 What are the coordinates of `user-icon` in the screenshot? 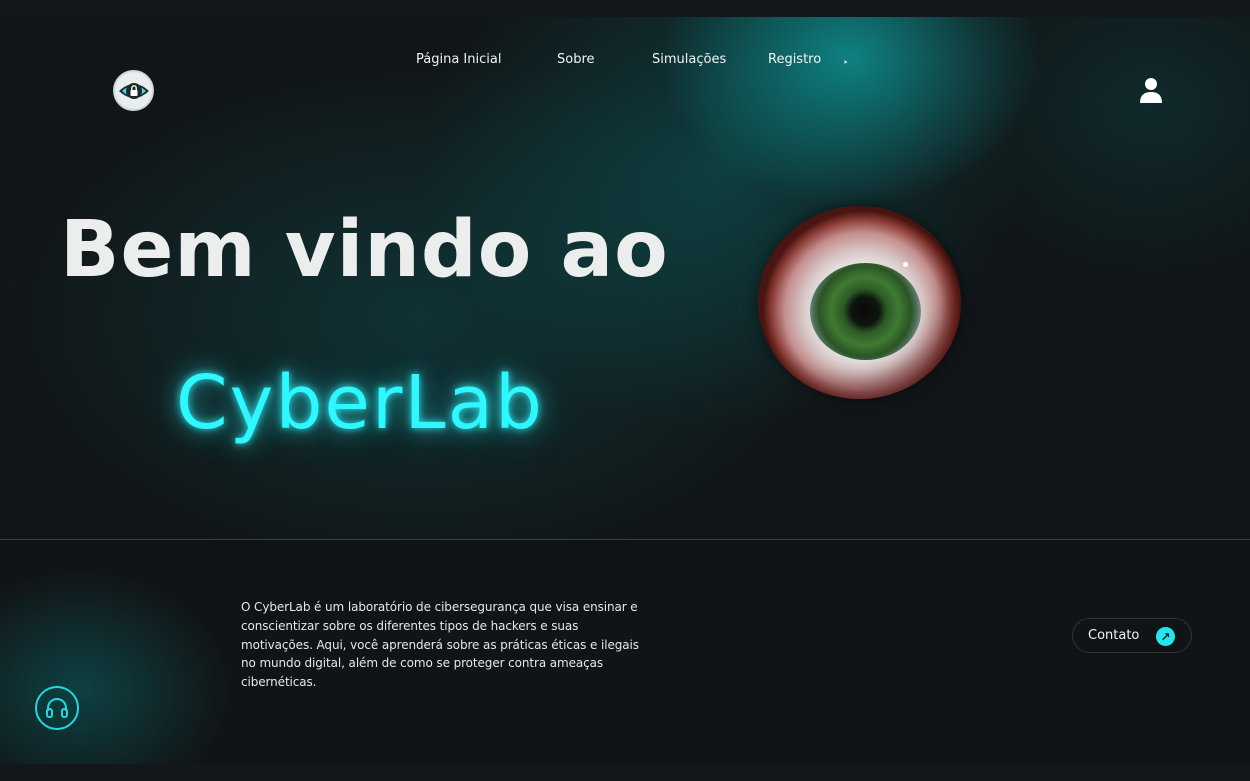 It's located at (1151, 90).